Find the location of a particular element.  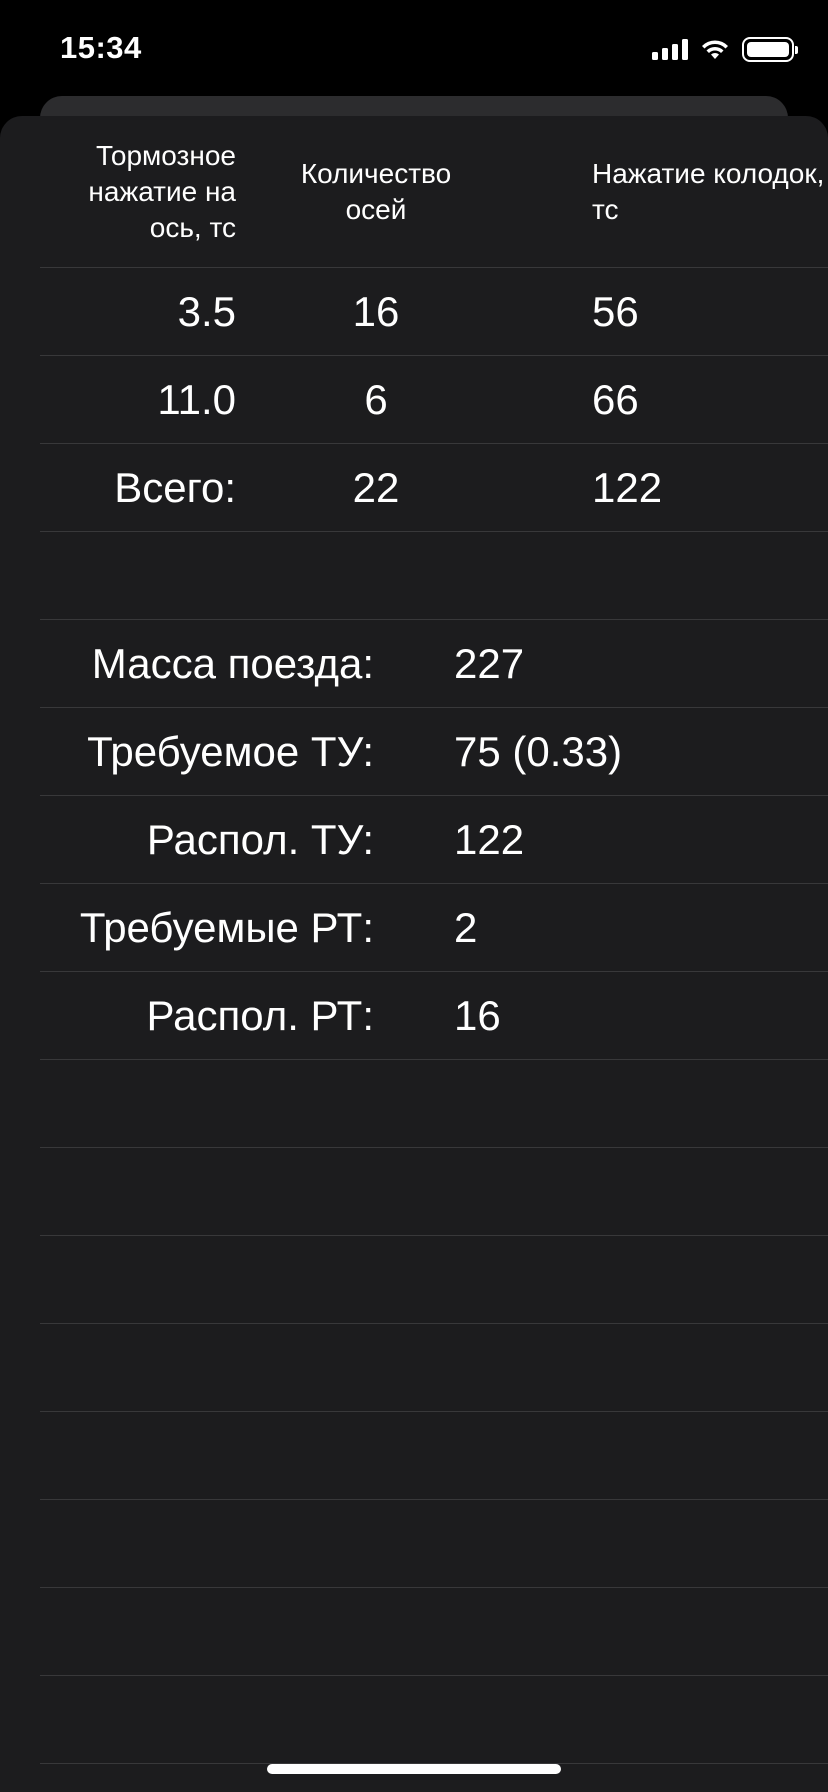

status-icons is located at coordinates (725, 49).